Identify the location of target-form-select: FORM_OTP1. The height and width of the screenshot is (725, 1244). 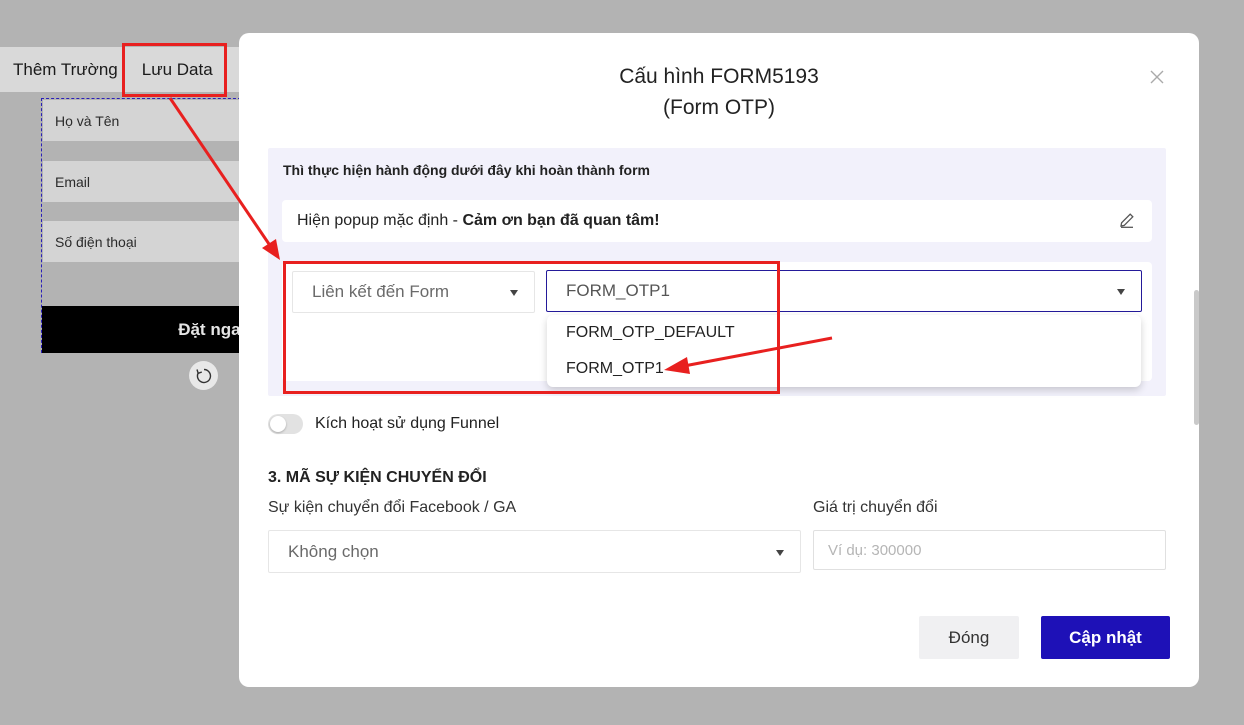
(844, 291).